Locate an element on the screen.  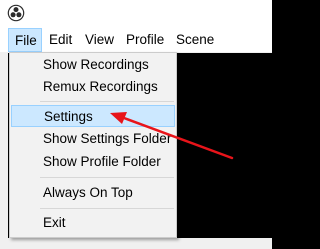
menu-scene-collection: Scene Collection is located at coordinates (224, 49).